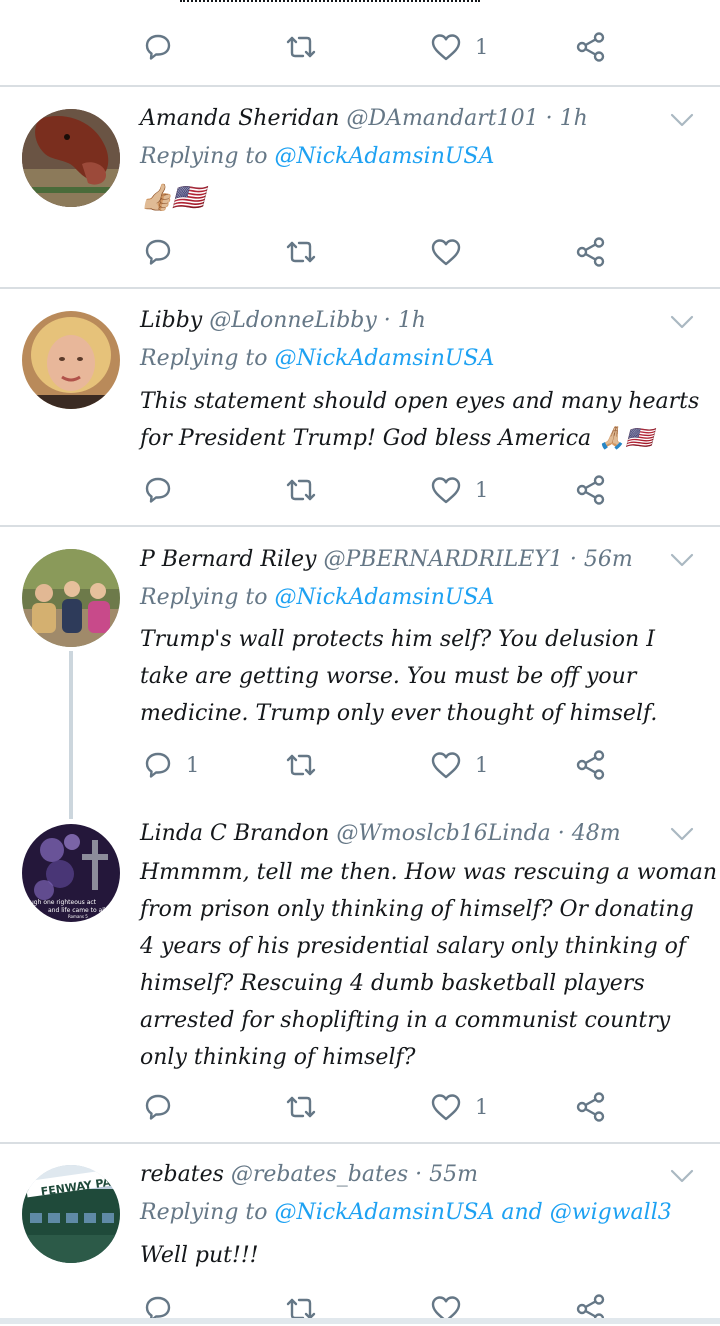  I want to click on avatar-caption-line: and life came to all, so click(77, 910).